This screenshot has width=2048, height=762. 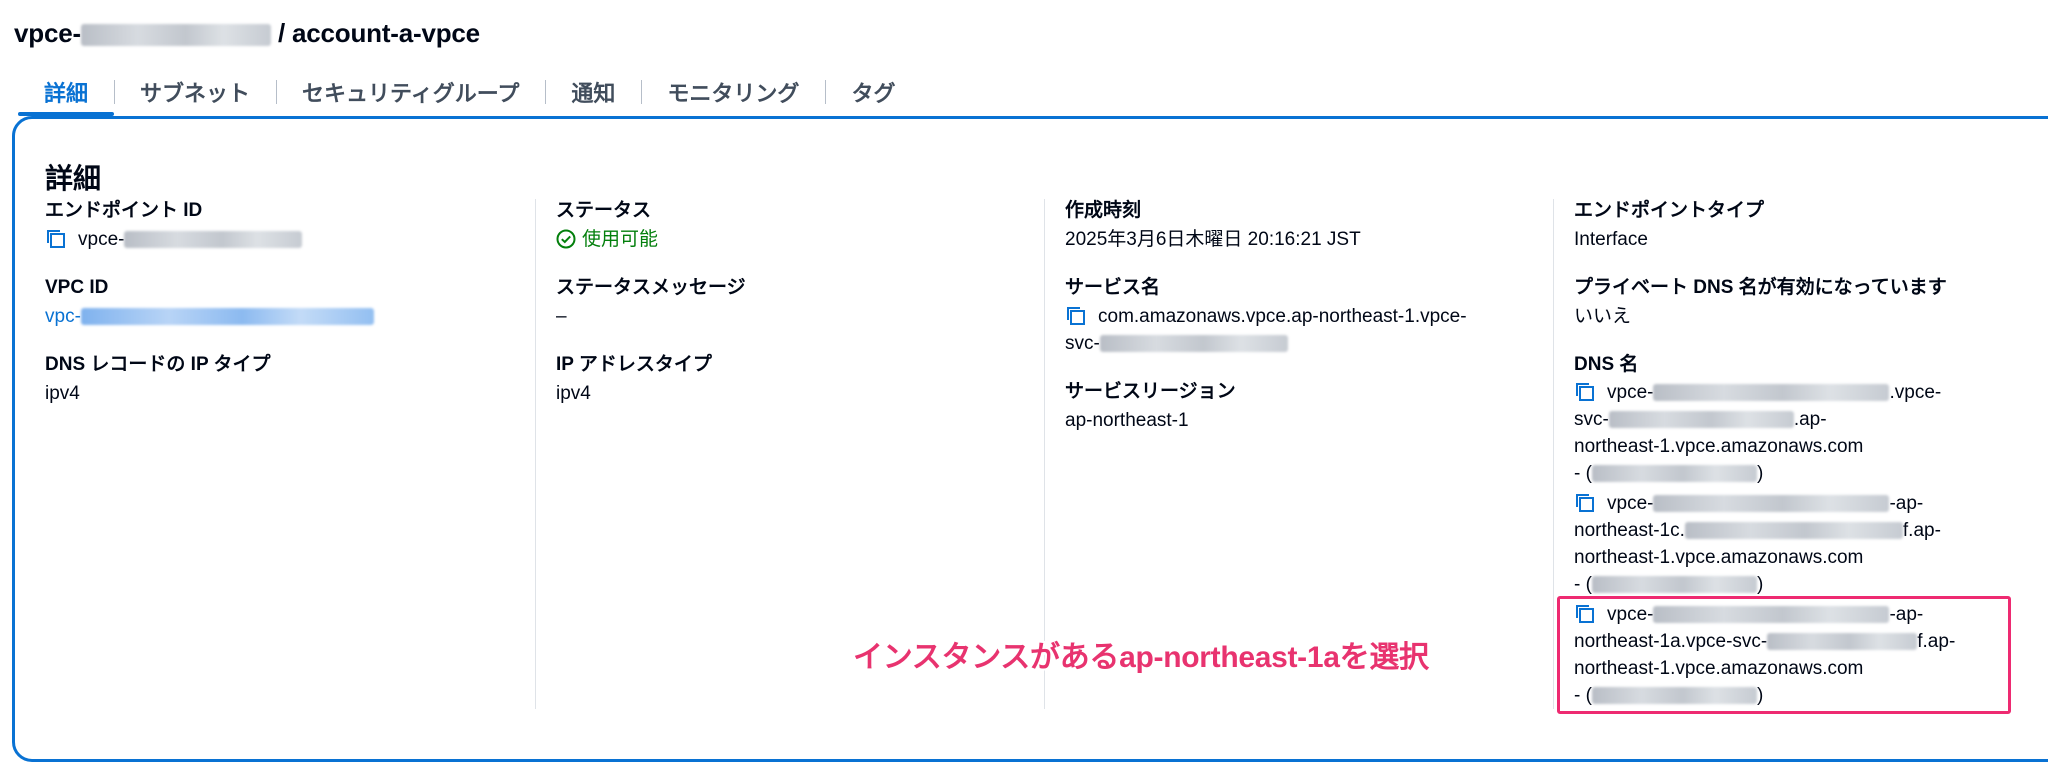 I want to click on status-value: 使用可能, so click(x=607, y=239).